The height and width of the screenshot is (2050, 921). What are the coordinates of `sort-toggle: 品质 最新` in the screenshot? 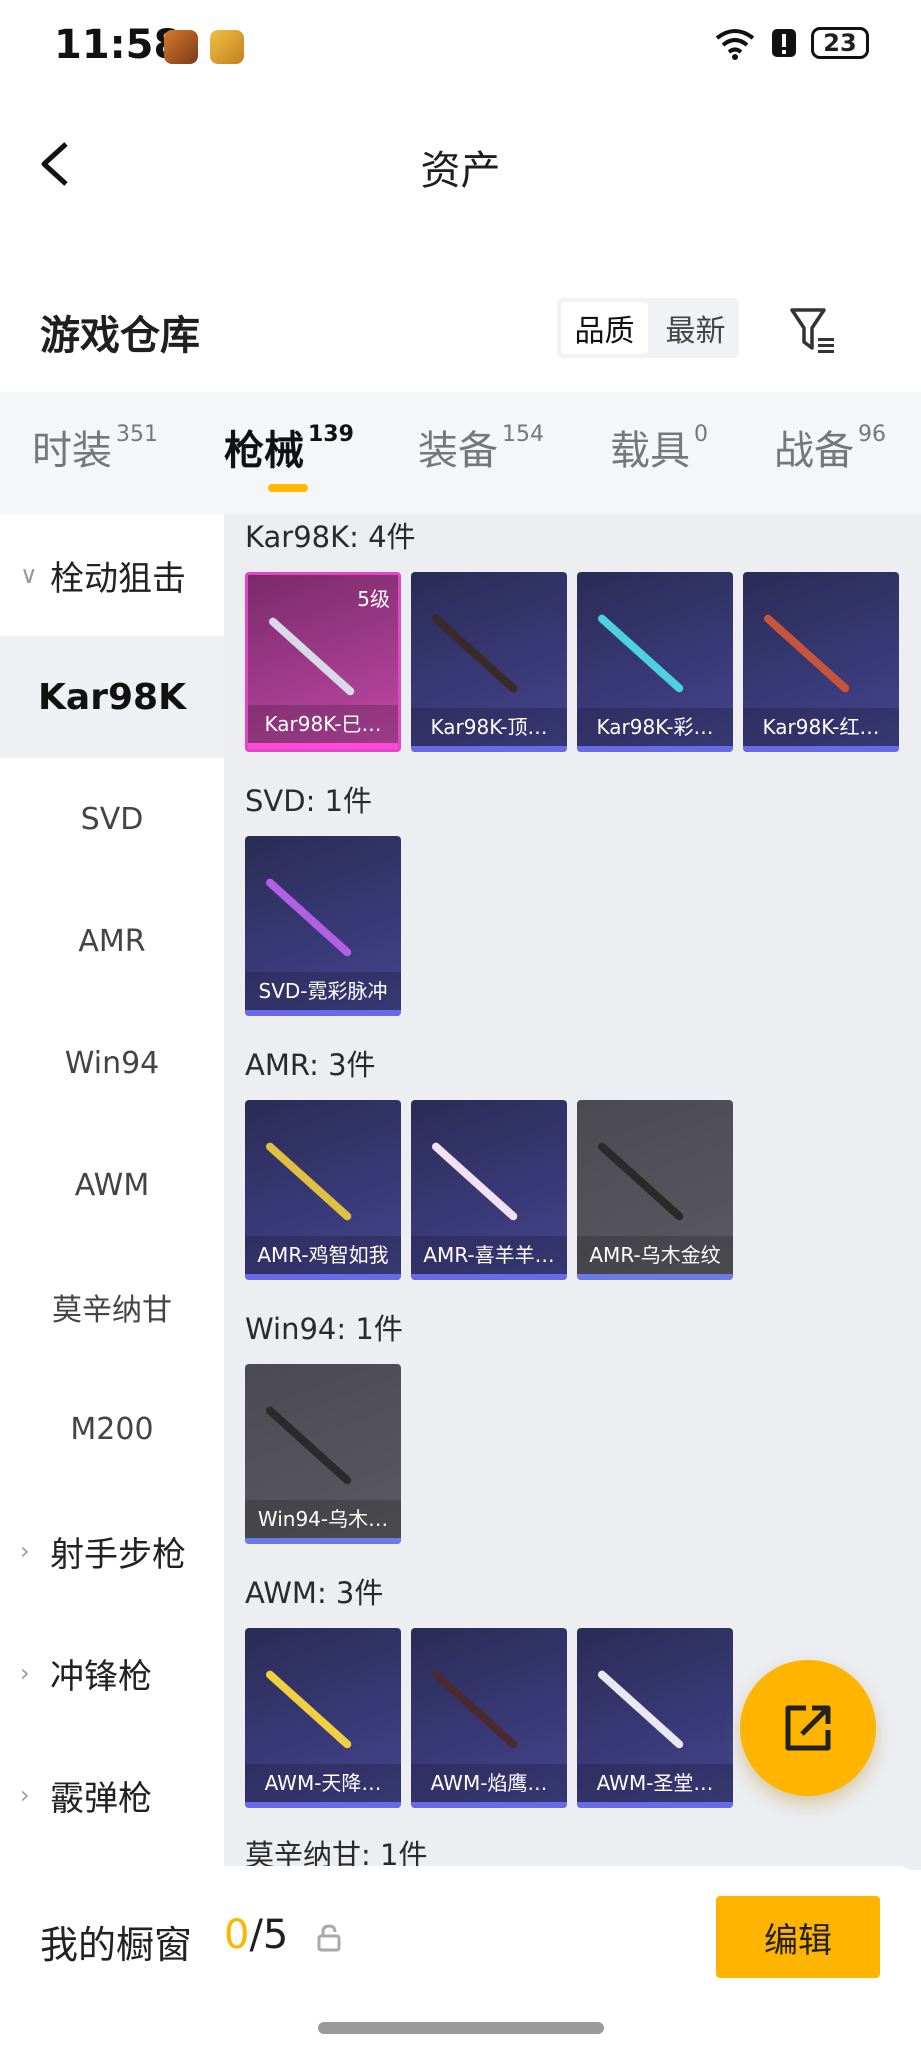 It's located at (648, 328).